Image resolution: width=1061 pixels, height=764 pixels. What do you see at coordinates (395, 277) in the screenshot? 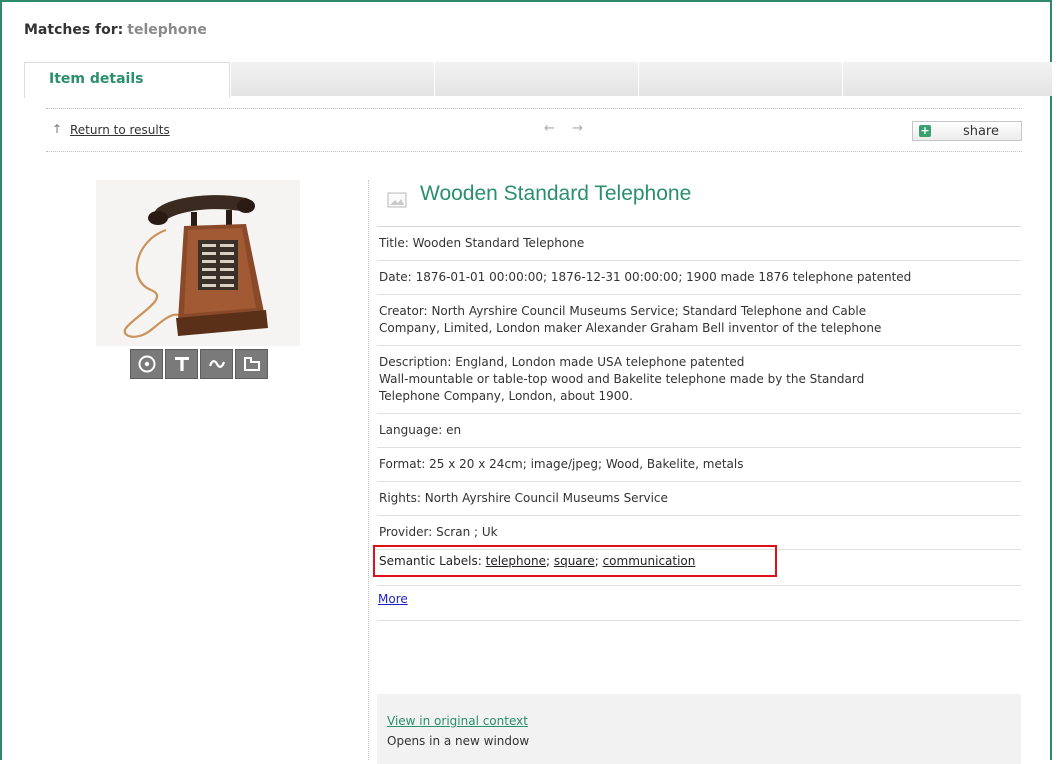
I see `field-label: Date:` at bounding box center [395, 277].